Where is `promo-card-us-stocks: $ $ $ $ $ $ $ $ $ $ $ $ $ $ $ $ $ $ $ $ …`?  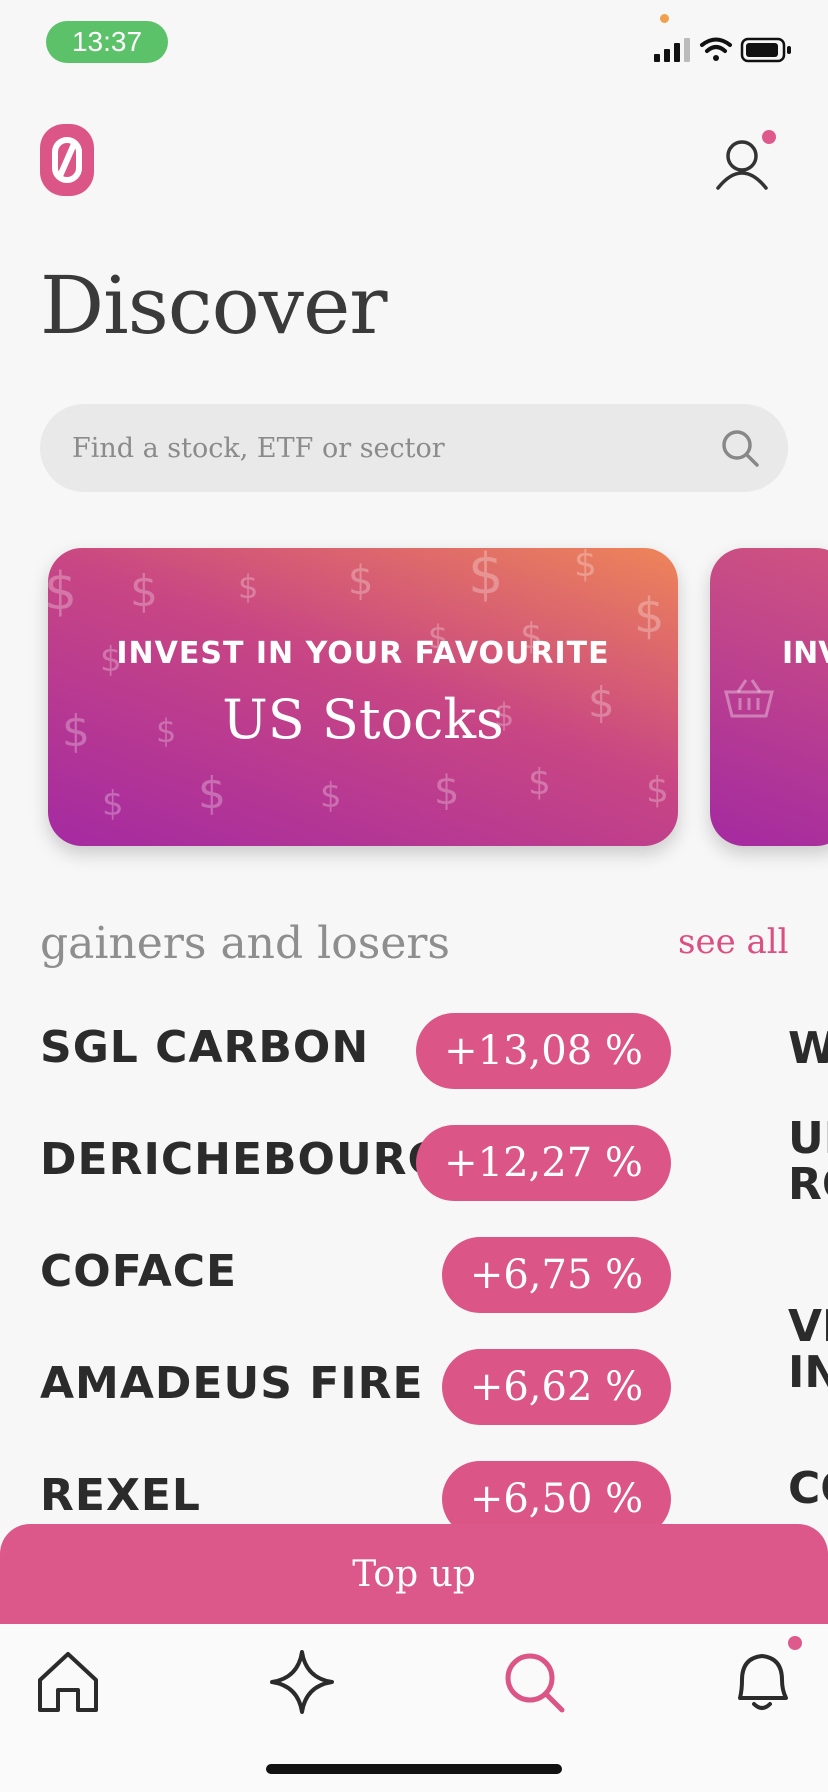 promo-card-us-stocks: $ $ $ $ $ $ $ $ $ $ $ $ $ $ $ $ $ $ $ $ … is located at coordinates (363, 697).